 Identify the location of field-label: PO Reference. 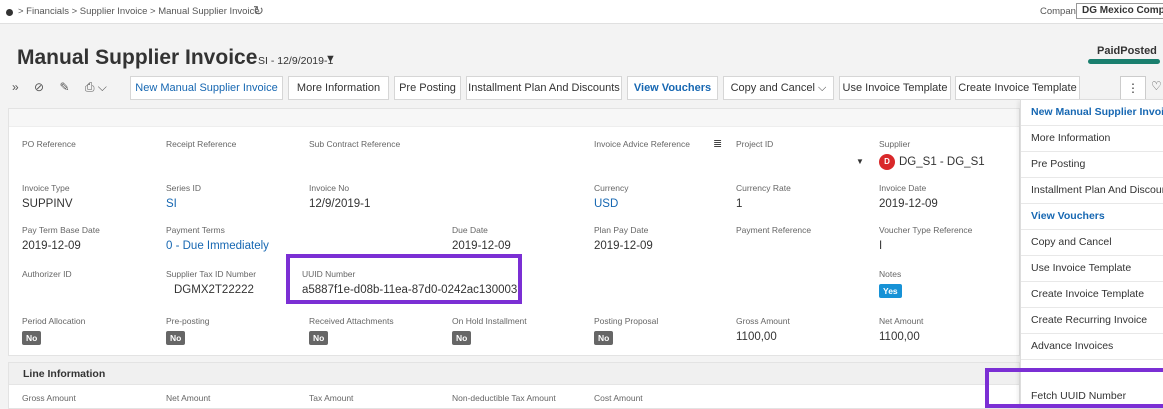
(49, 144).